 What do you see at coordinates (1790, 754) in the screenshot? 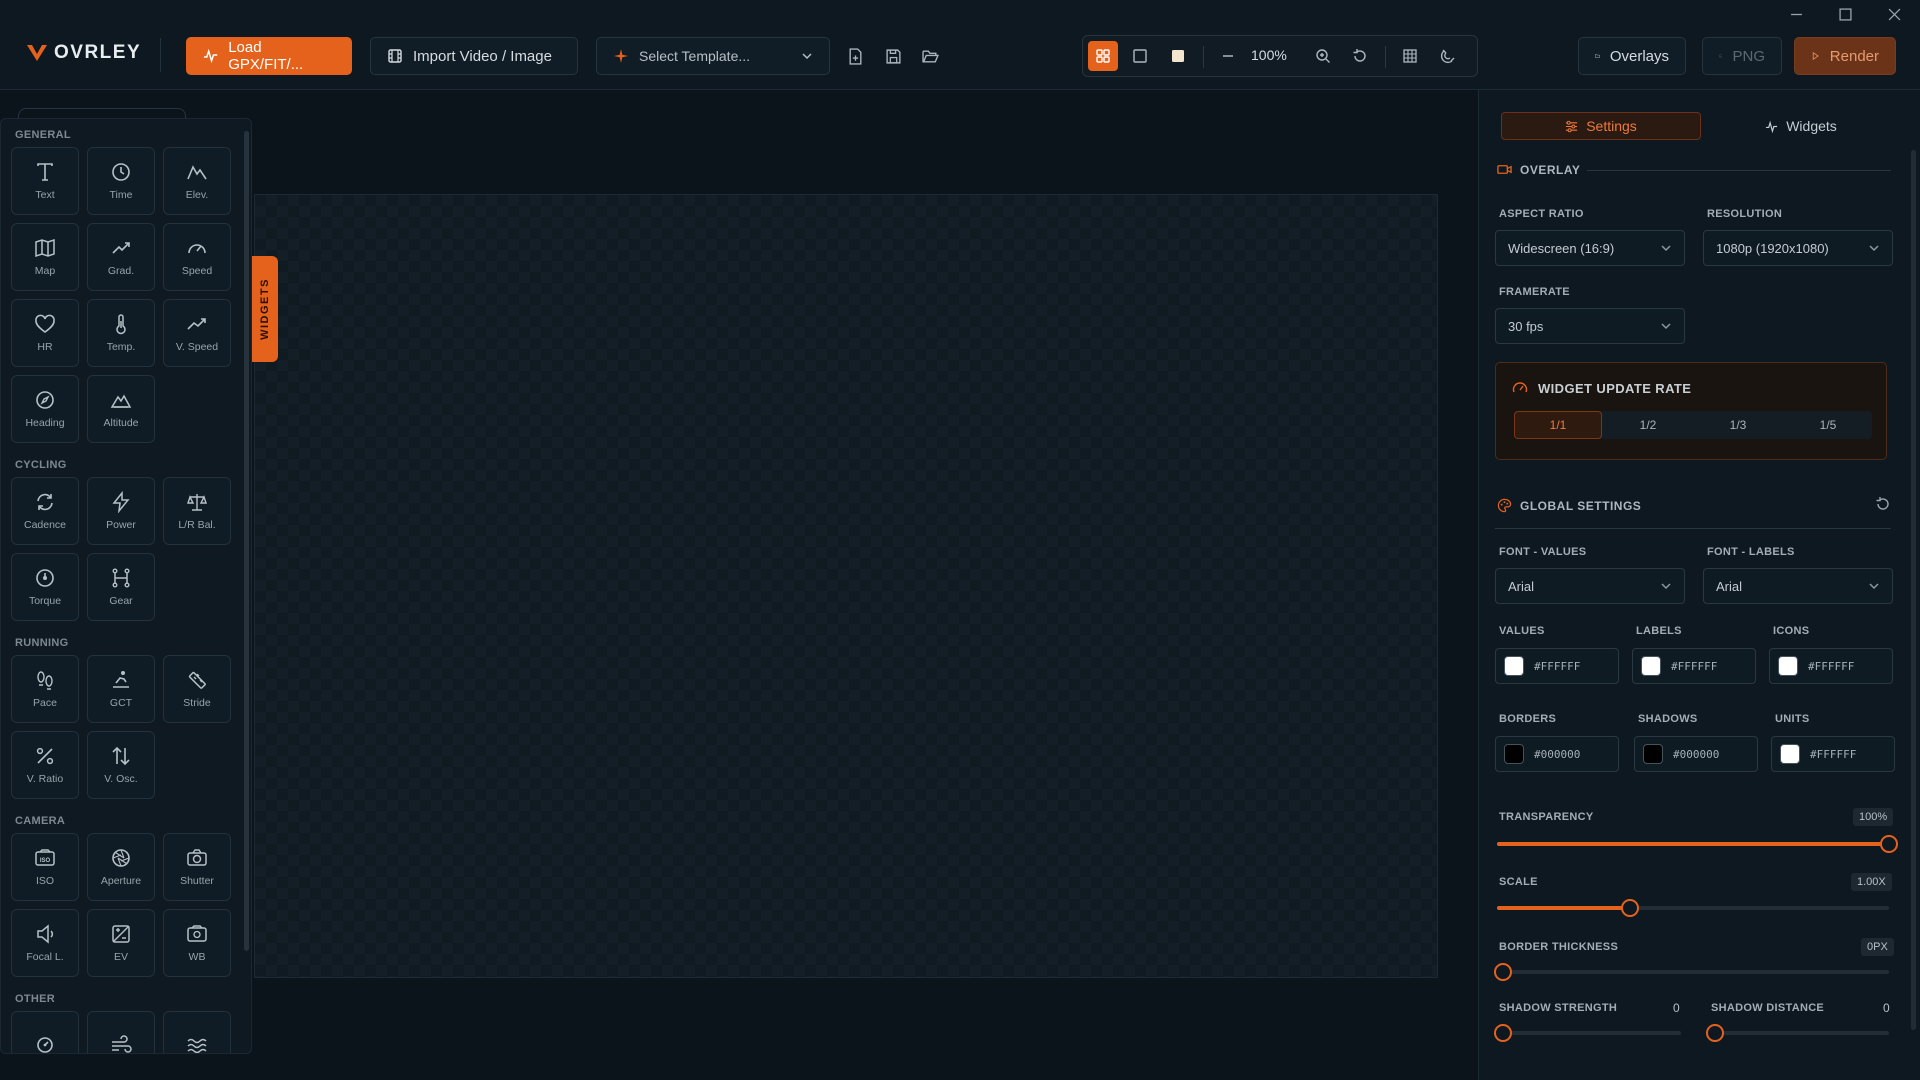
I see `units-color-swatch` at bounding box center [1790, 754].